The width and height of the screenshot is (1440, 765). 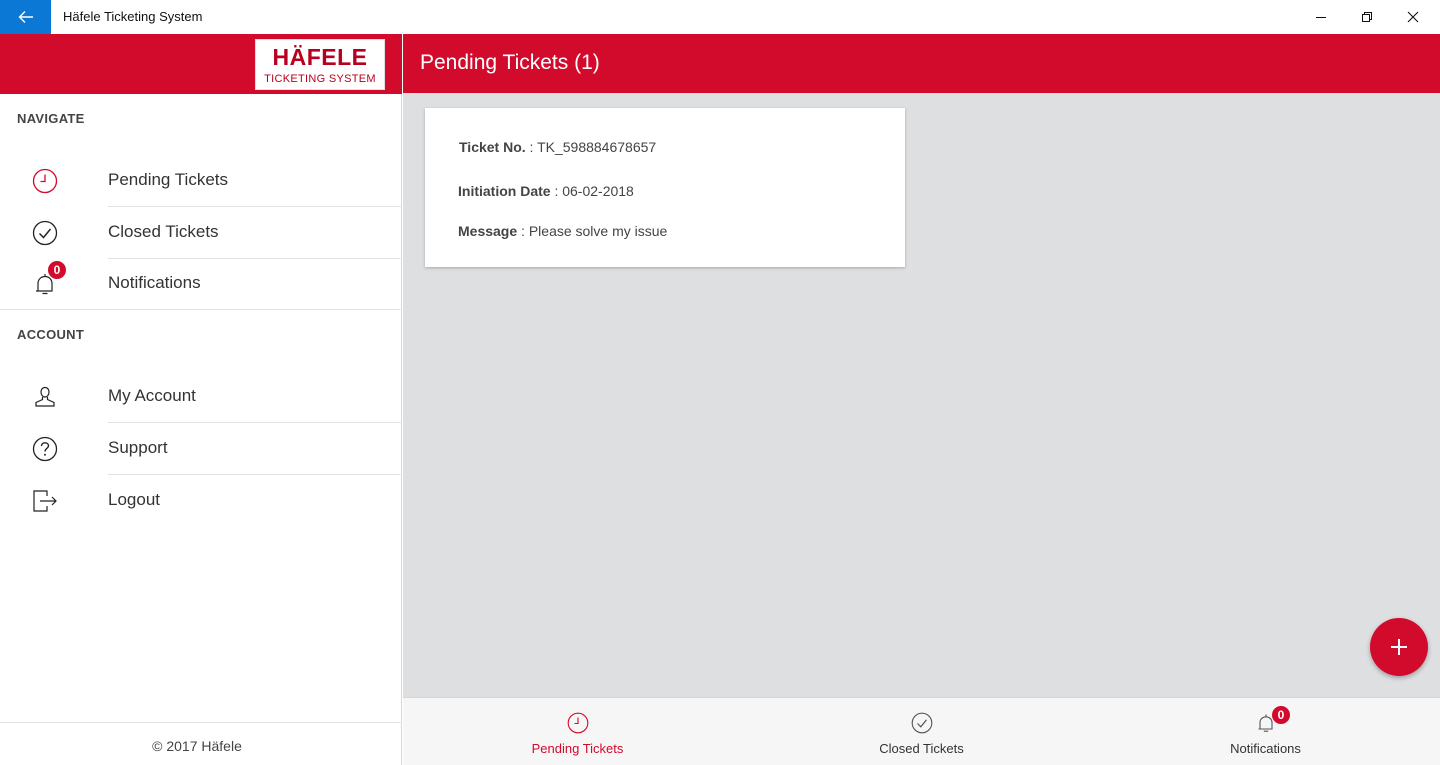 I want to click on tab-label: Pending Tickets, so click(x=577, y=748).